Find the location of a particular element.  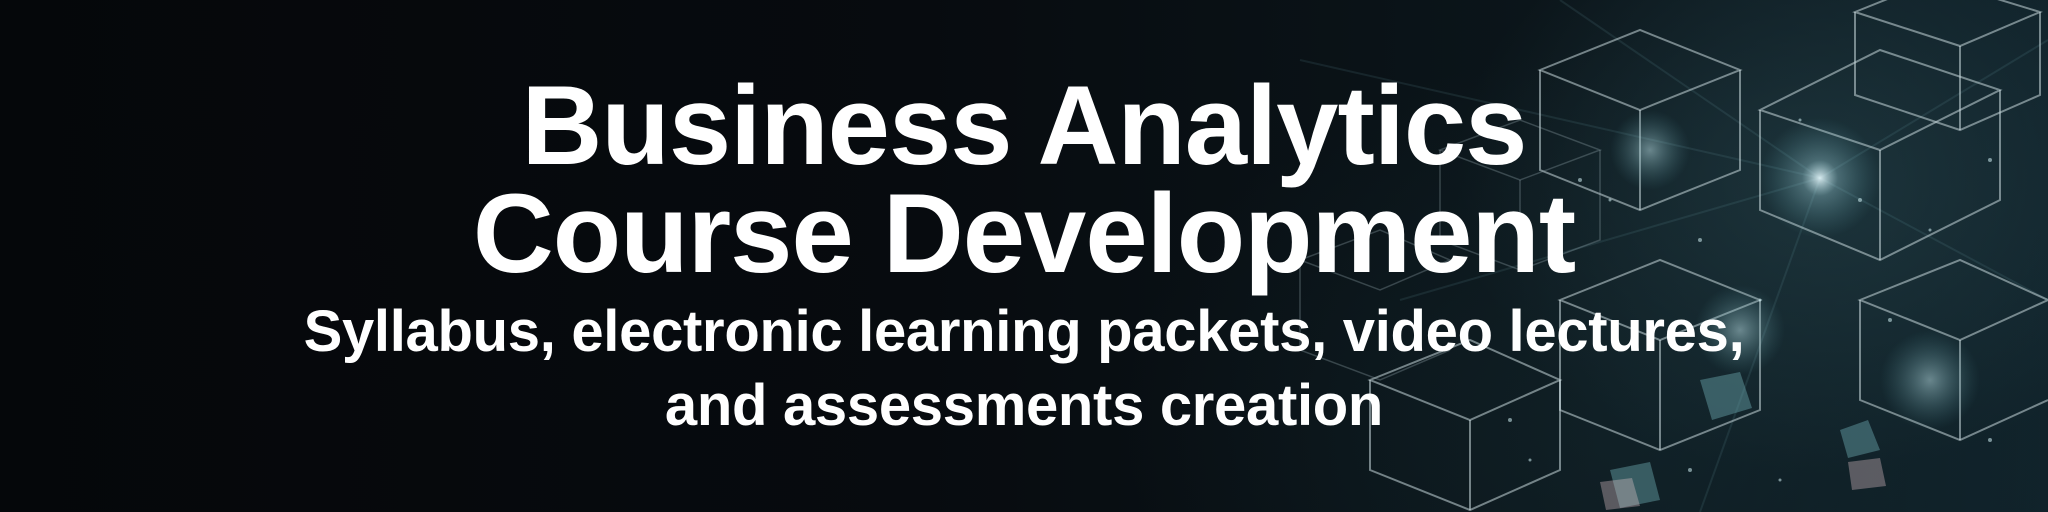

subtitle-line-2: and assessments creation is located at coordinates (1024, 405).